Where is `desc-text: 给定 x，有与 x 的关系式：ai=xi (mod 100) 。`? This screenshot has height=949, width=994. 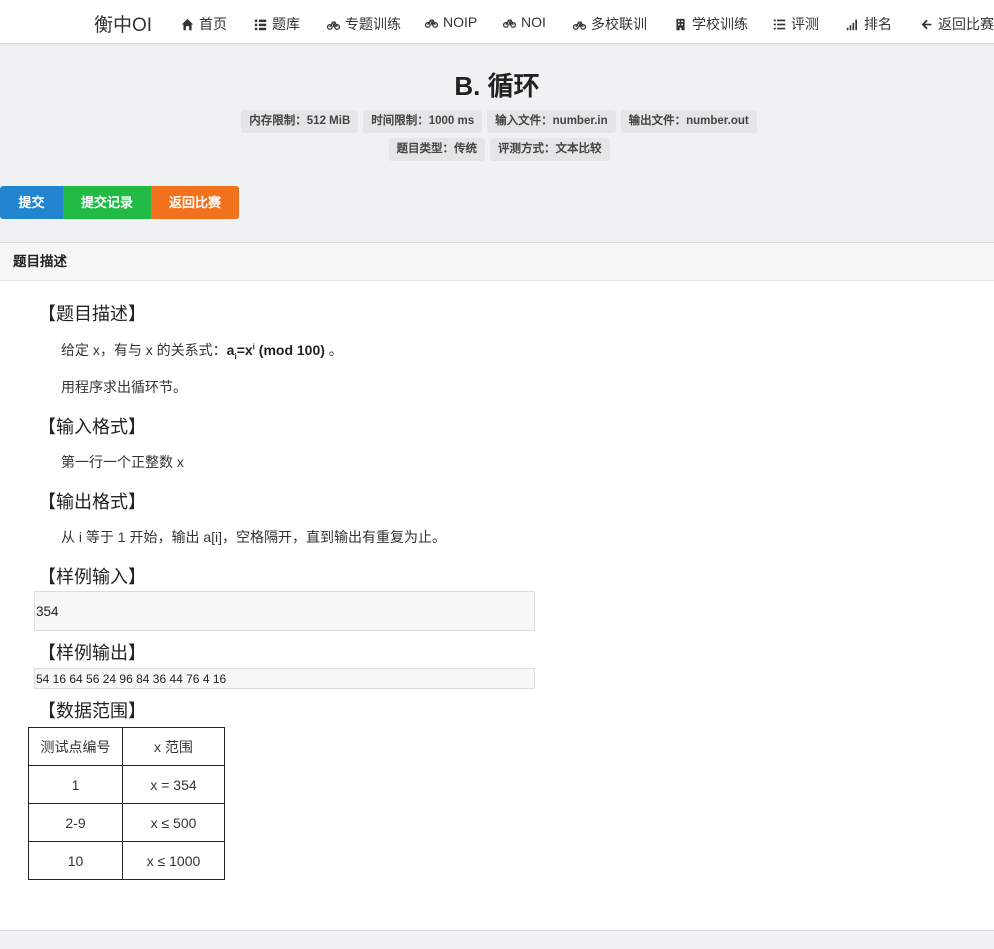
desc-text: 给定 x，有与 x 的关系式：ai=xi (mod 100) 。 is located at coordinates (202, 351).